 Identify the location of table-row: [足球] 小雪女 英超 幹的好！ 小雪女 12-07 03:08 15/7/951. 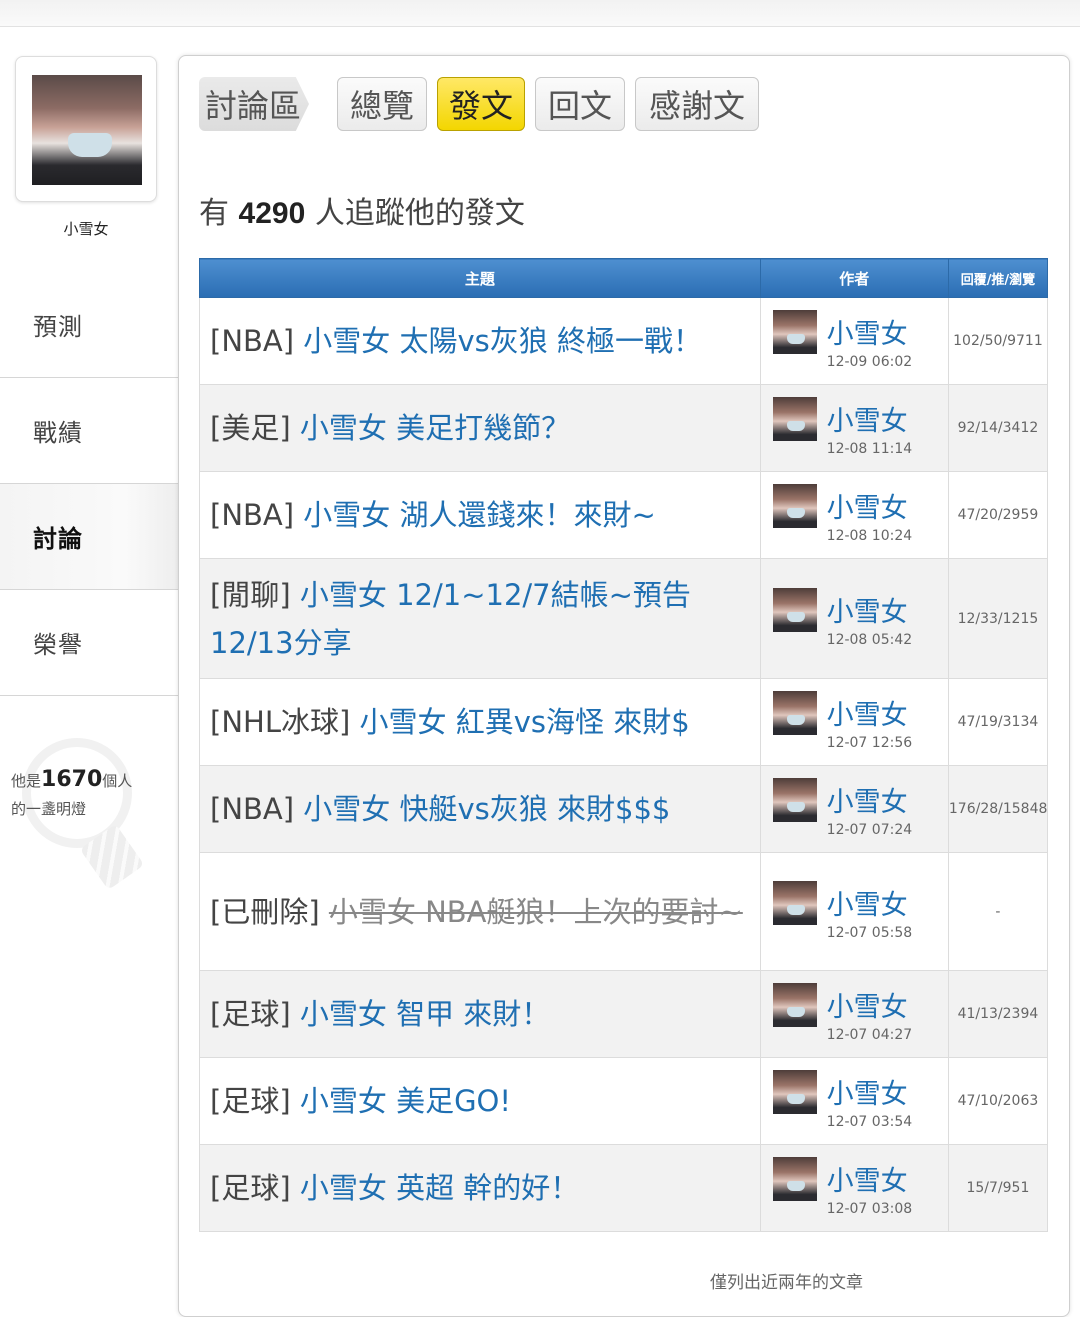
(624, 1188).